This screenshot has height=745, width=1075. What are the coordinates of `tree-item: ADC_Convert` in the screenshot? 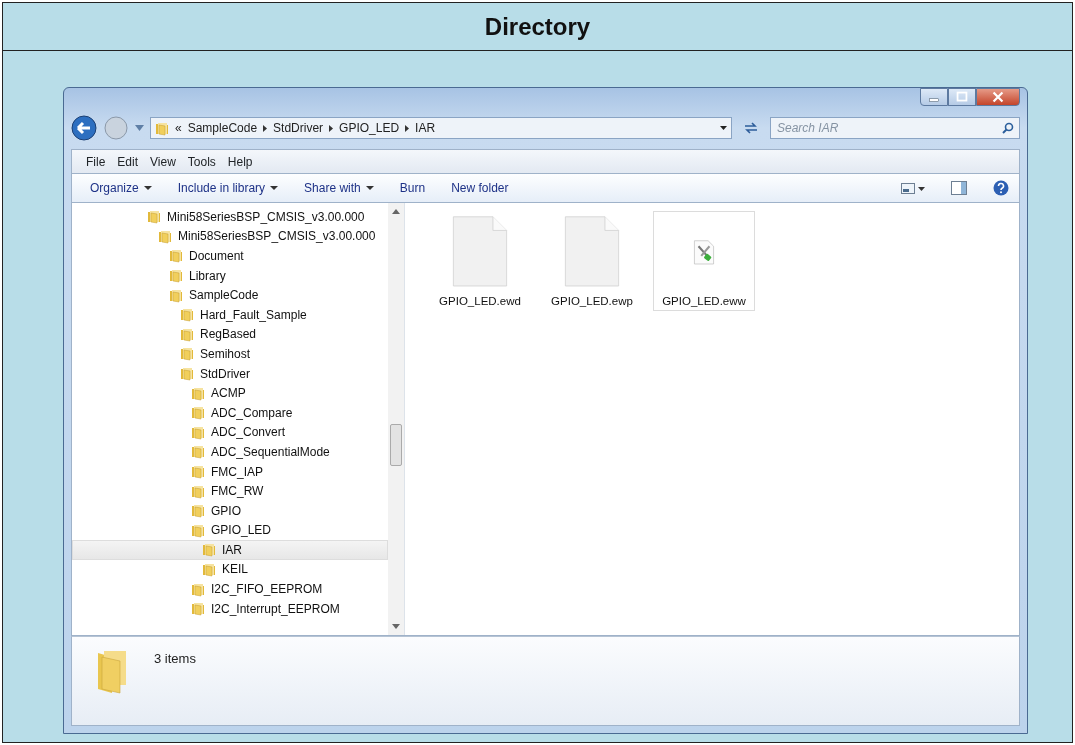 It's located at (230, 432).